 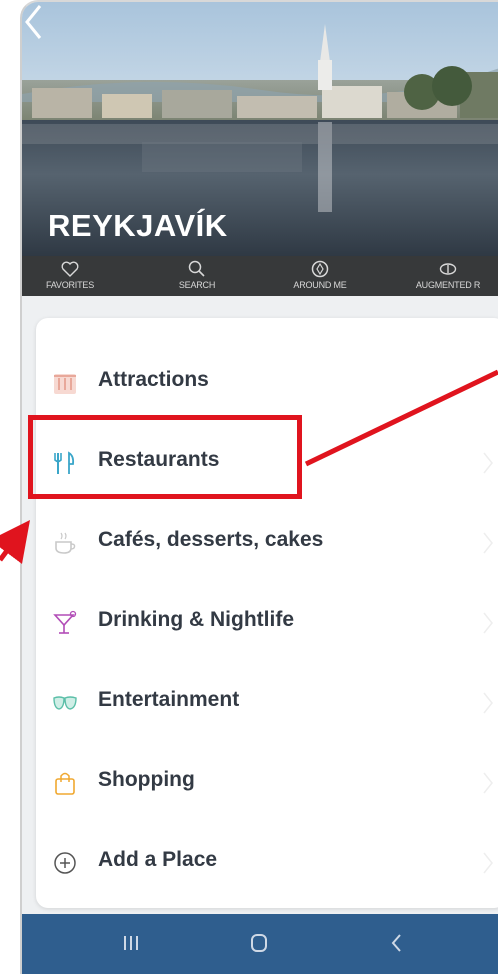 I want to click on list-item-label: Drinking & Nightlife, so click(x=196, y=619).